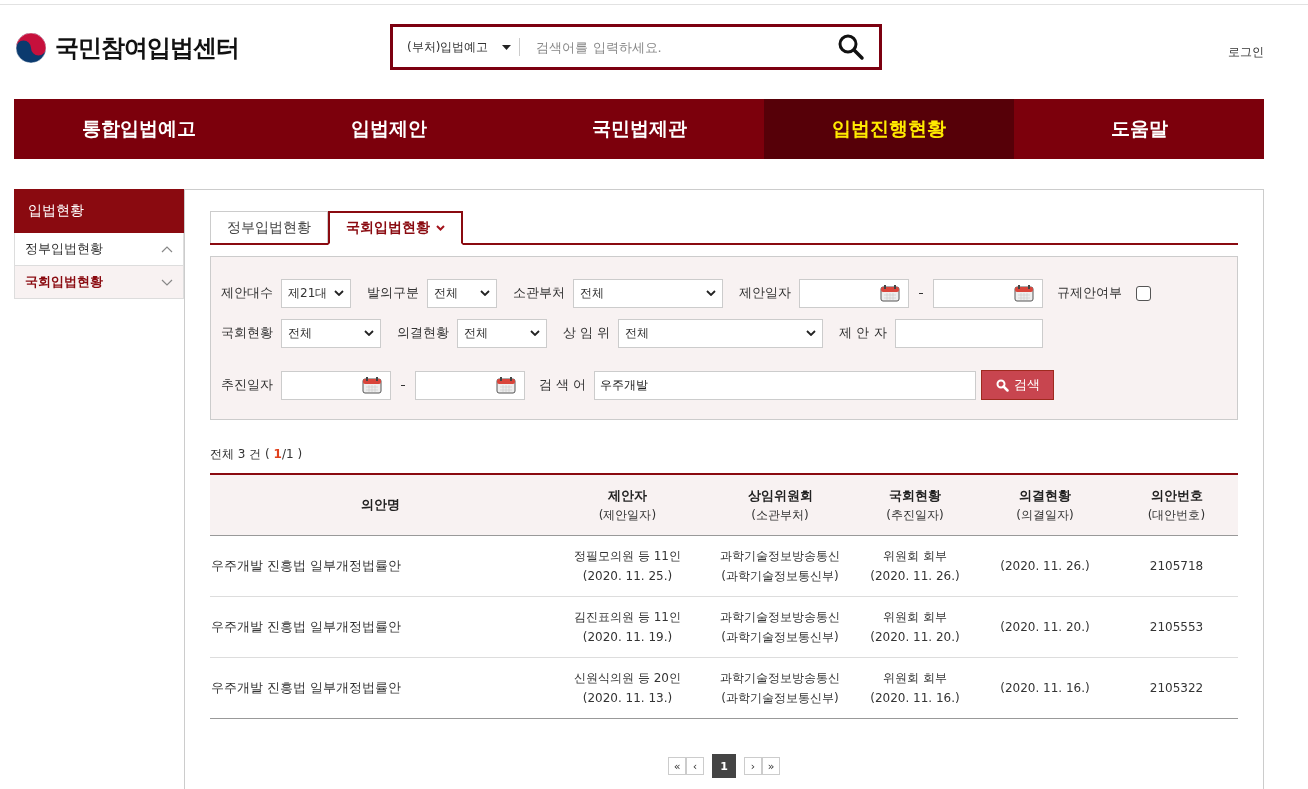 The image size is (1308, 789). What do you see at coordinates (423, 333) in the screenshot?
I see `field-label: 의결현황` at bounding box center [423, 333].